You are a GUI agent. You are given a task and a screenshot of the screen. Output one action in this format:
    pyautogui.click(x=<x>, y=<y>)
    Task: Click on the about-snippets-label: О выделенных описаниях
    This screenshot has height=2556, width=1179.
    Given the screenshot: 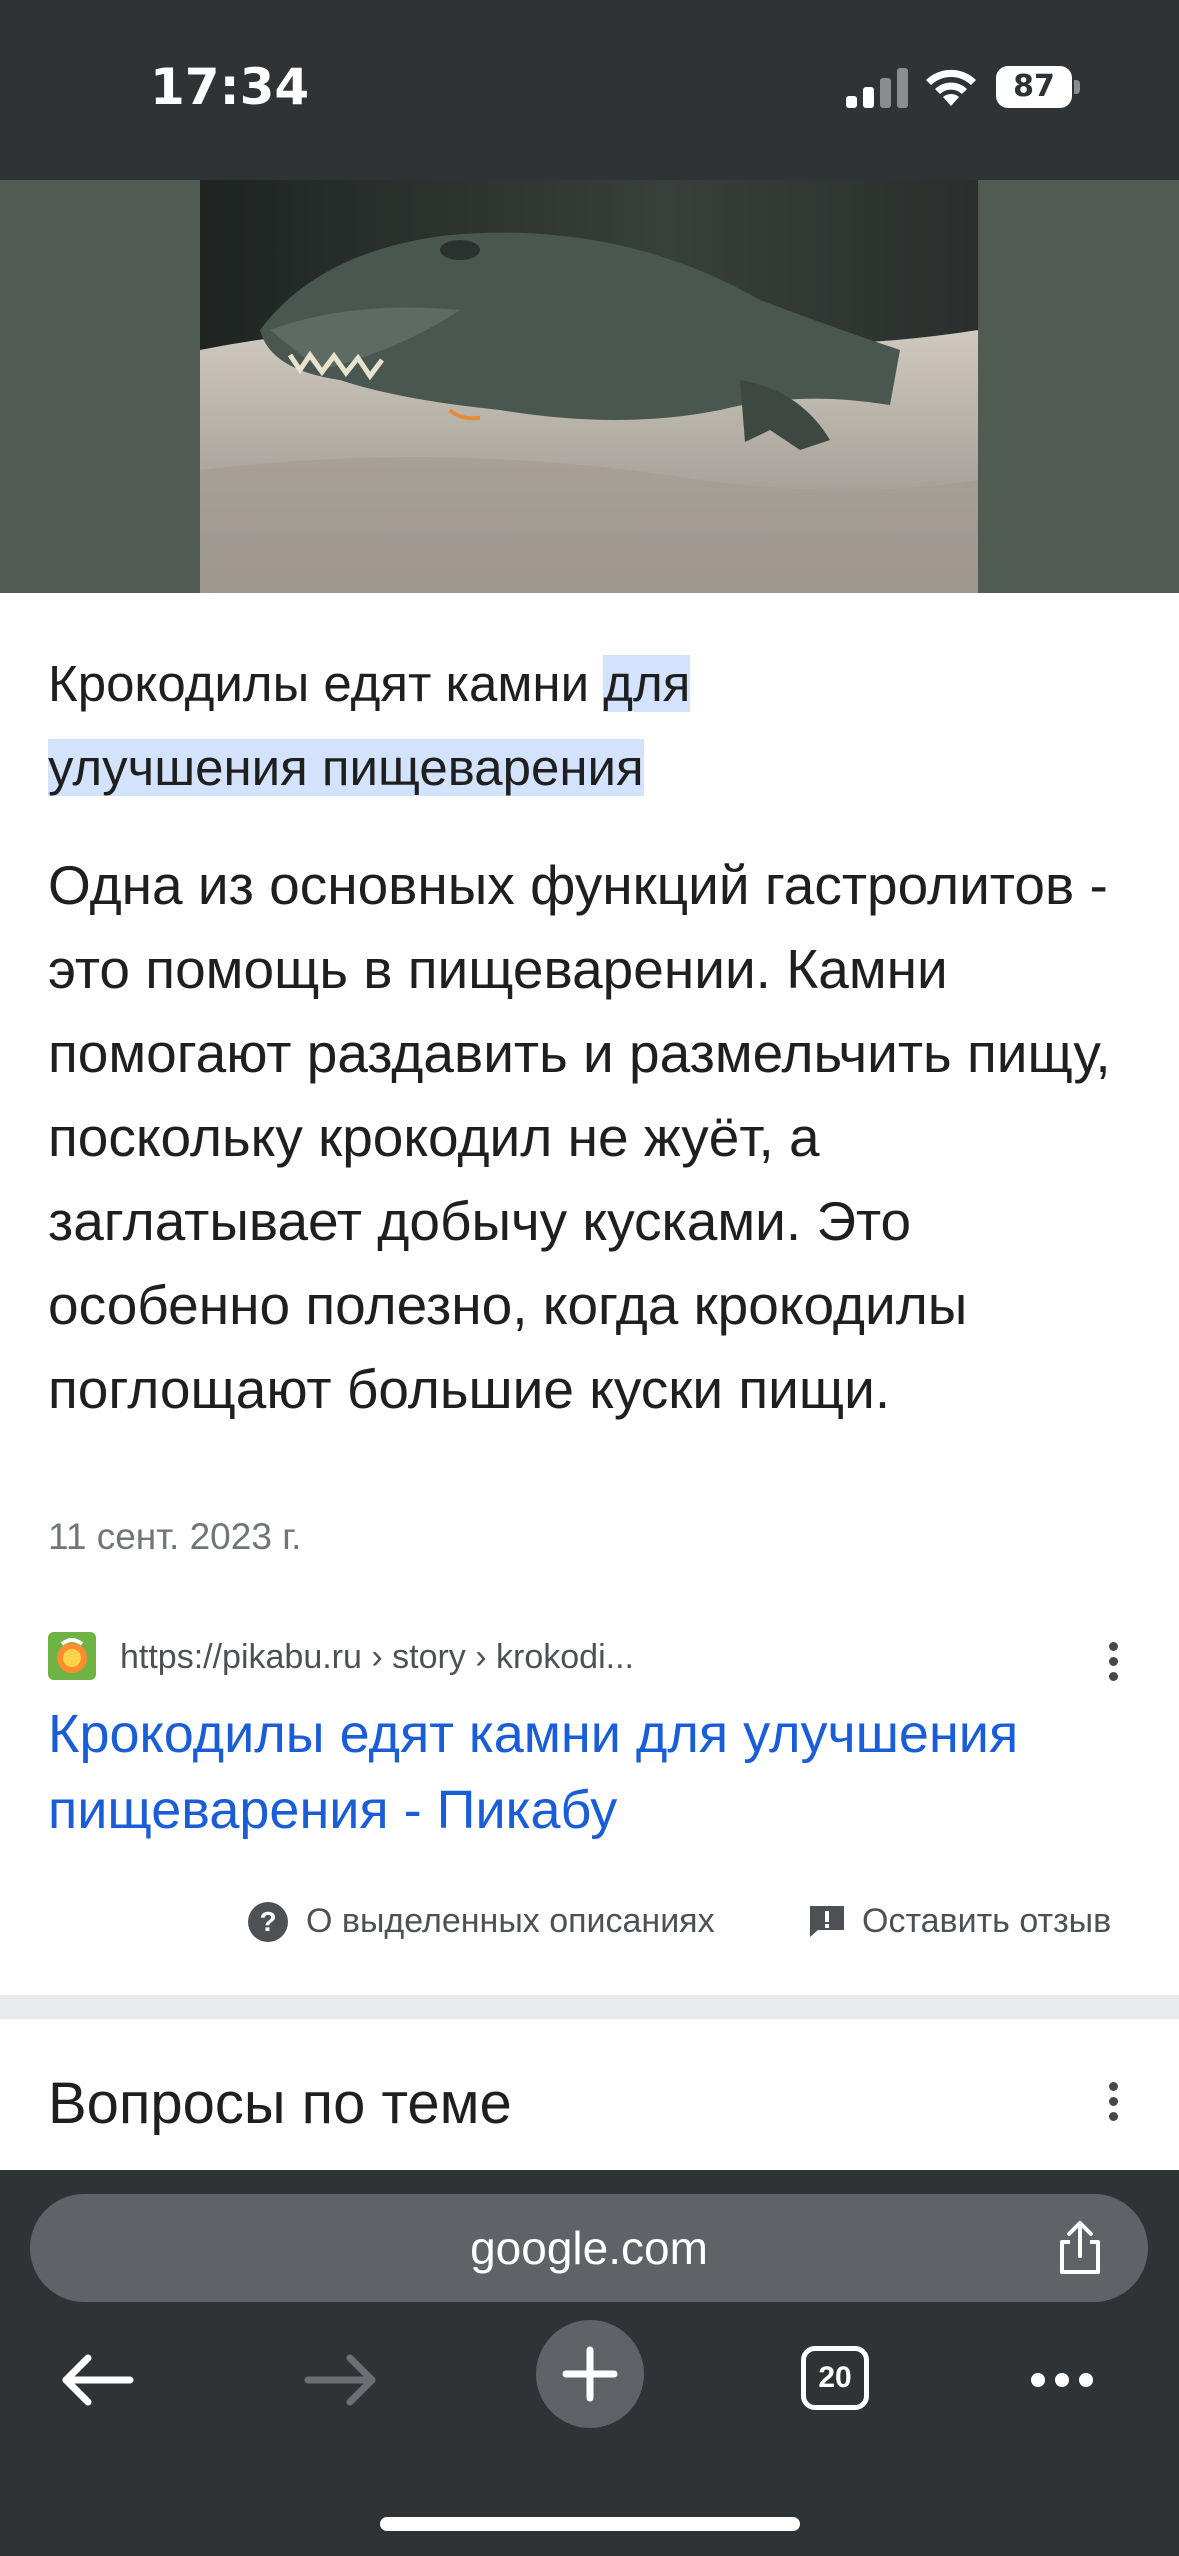 What is the action you would take?
    pyautogui.click(x=510, y=1921)
    